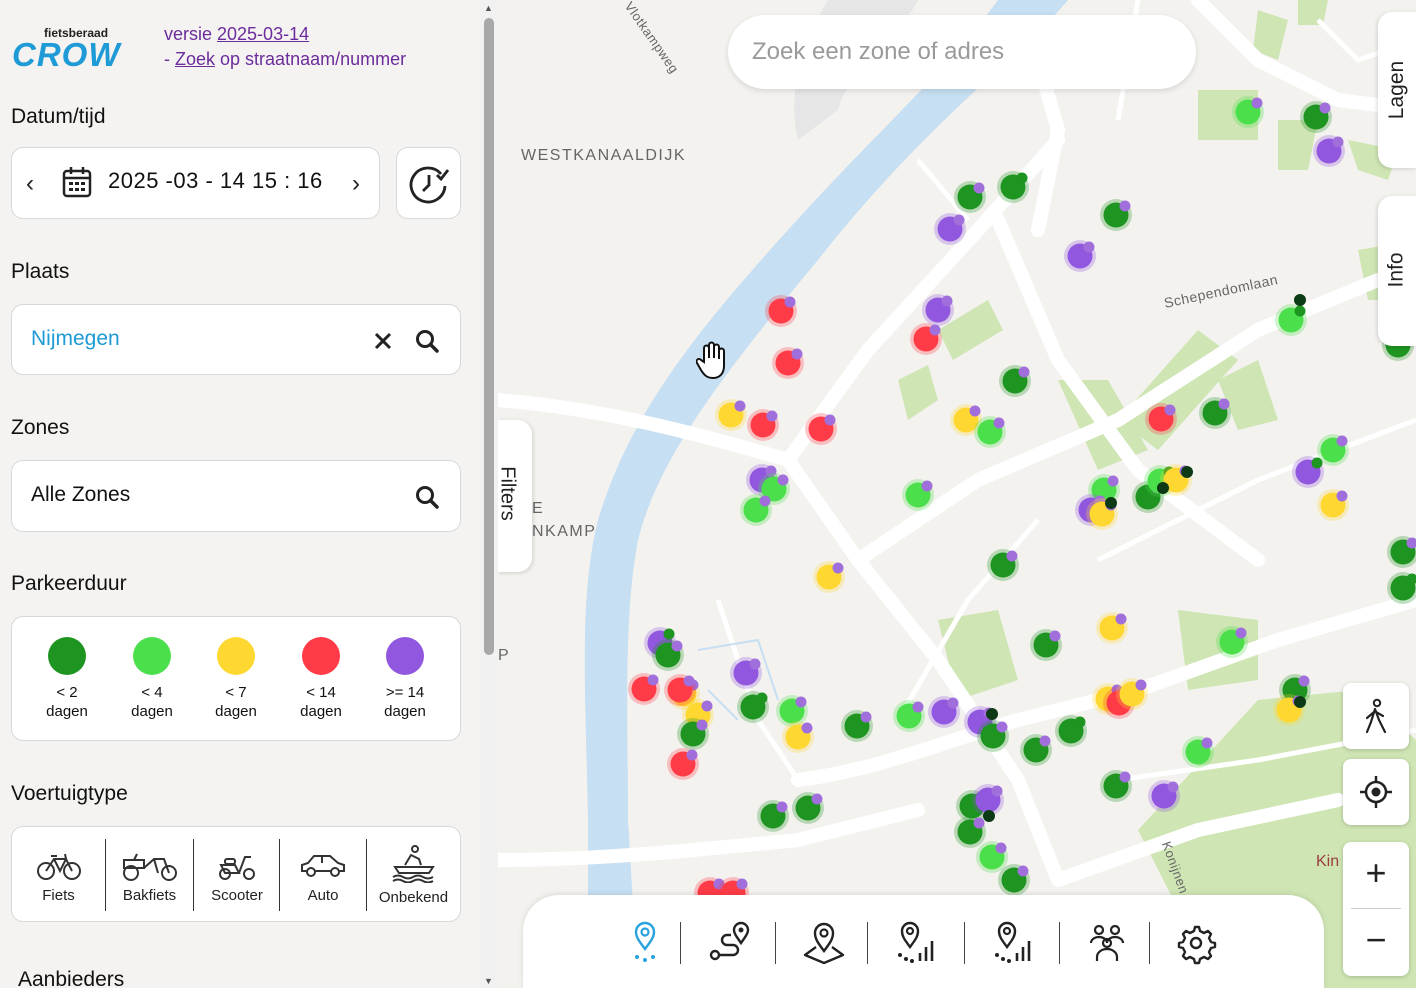 The height and width of the screenshot is (988, 1416). I want to click on tab-filters: Filters, so click(515, 496).